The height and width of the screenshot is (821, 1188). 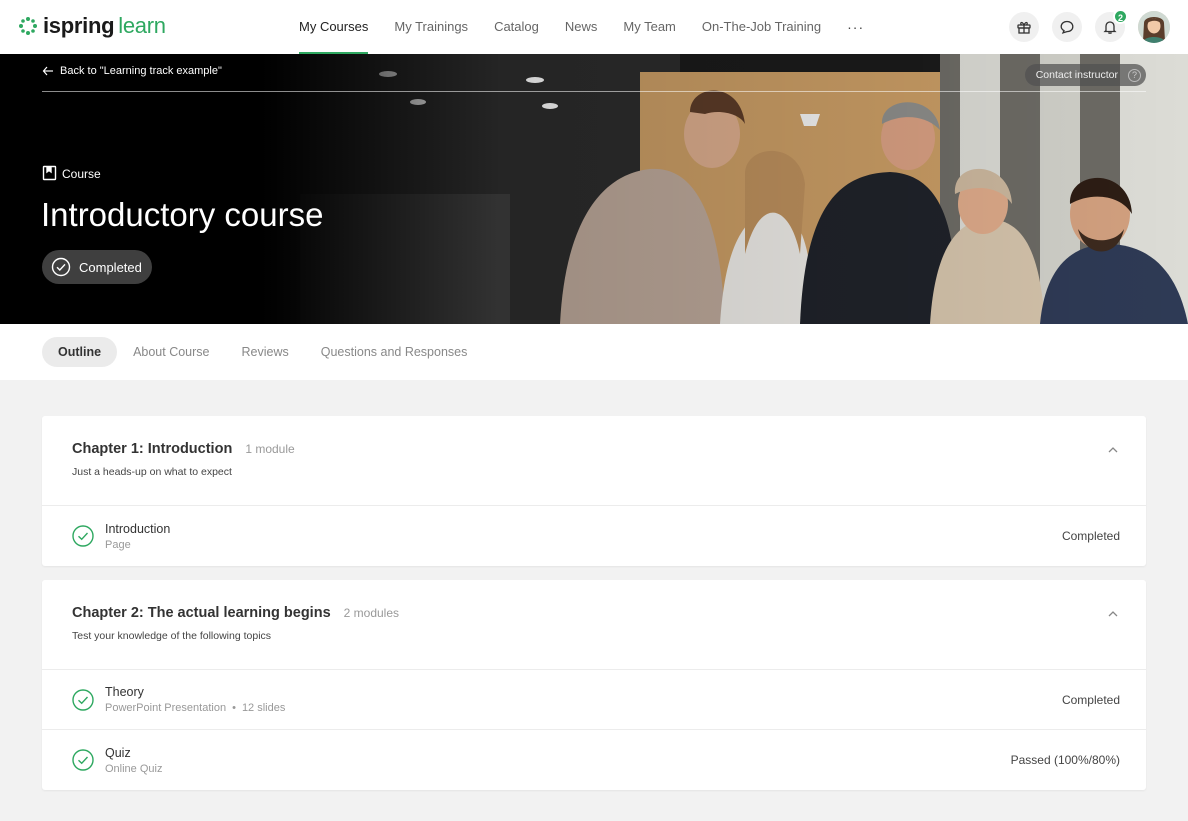 What do you see at coordinates (270, 449) in the screenshot?
I see `chapter-module-count: 1 module` at bounding box center [270, 449].